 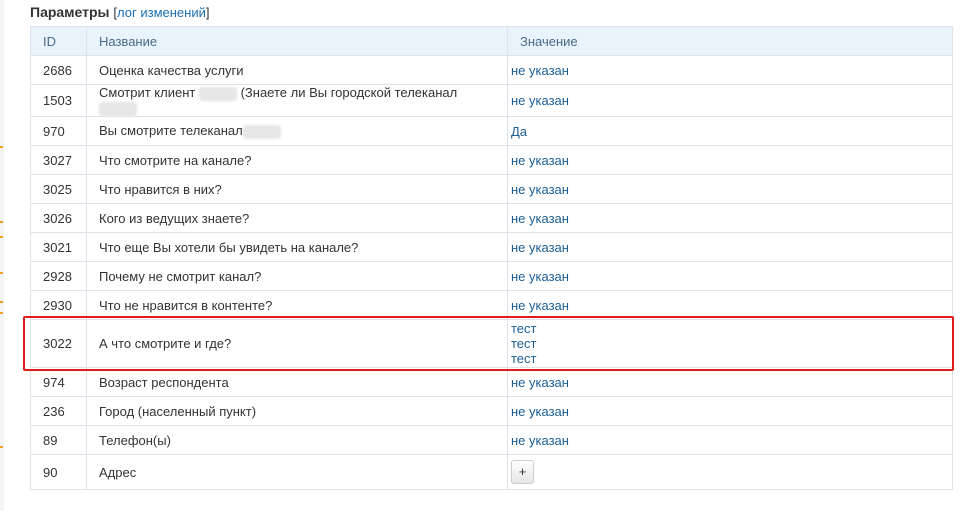 What do you see at coordinates (297, 41) in the screenshot?
I see `column-header-name: Название` at bounding box center [297, 41].